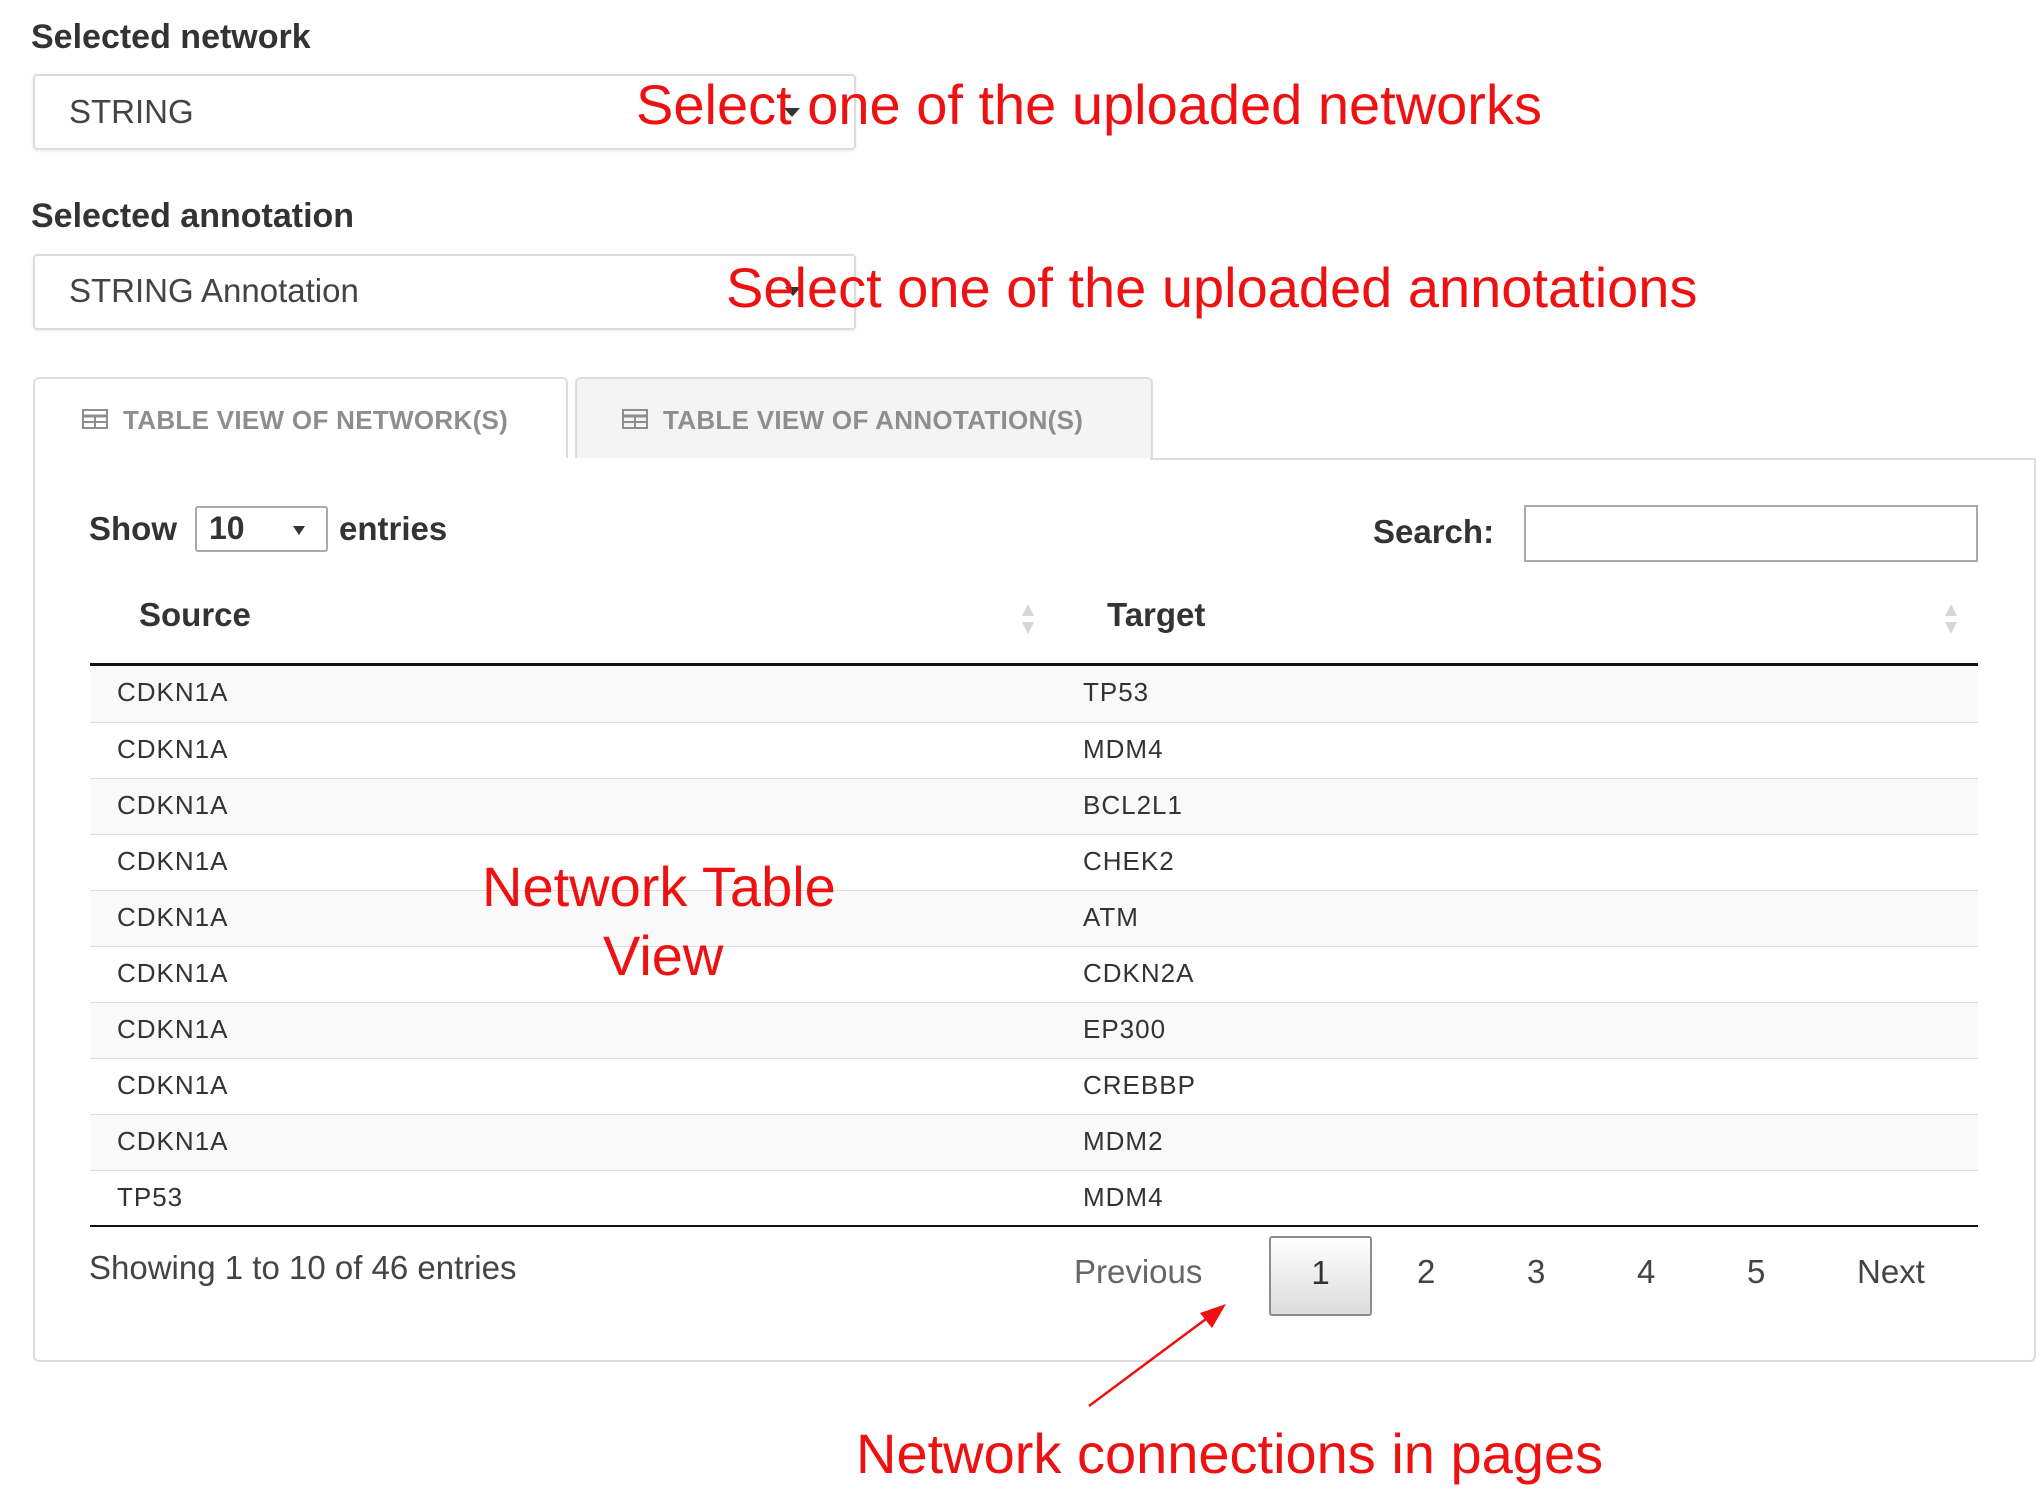  What do you see at coordinates (1034, 974) in the screenshot?
I see `table-row: CDKN1A CDKN2A` at bounding box center [1034, 974].